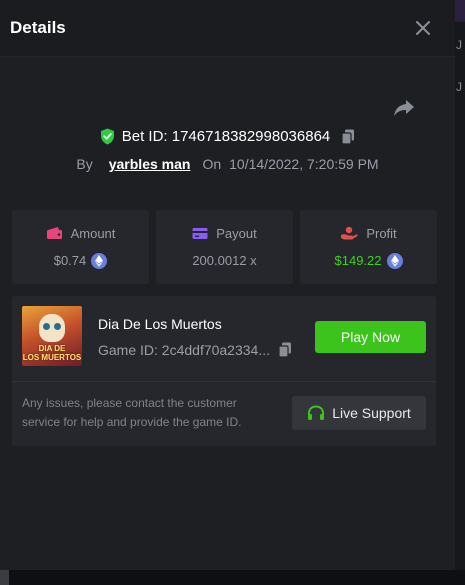 The width and height of the screenshot is (465, 585). I want to click on game-thumbnail-logo: DIA DE LOS MUERTOS, so click(52, 353).